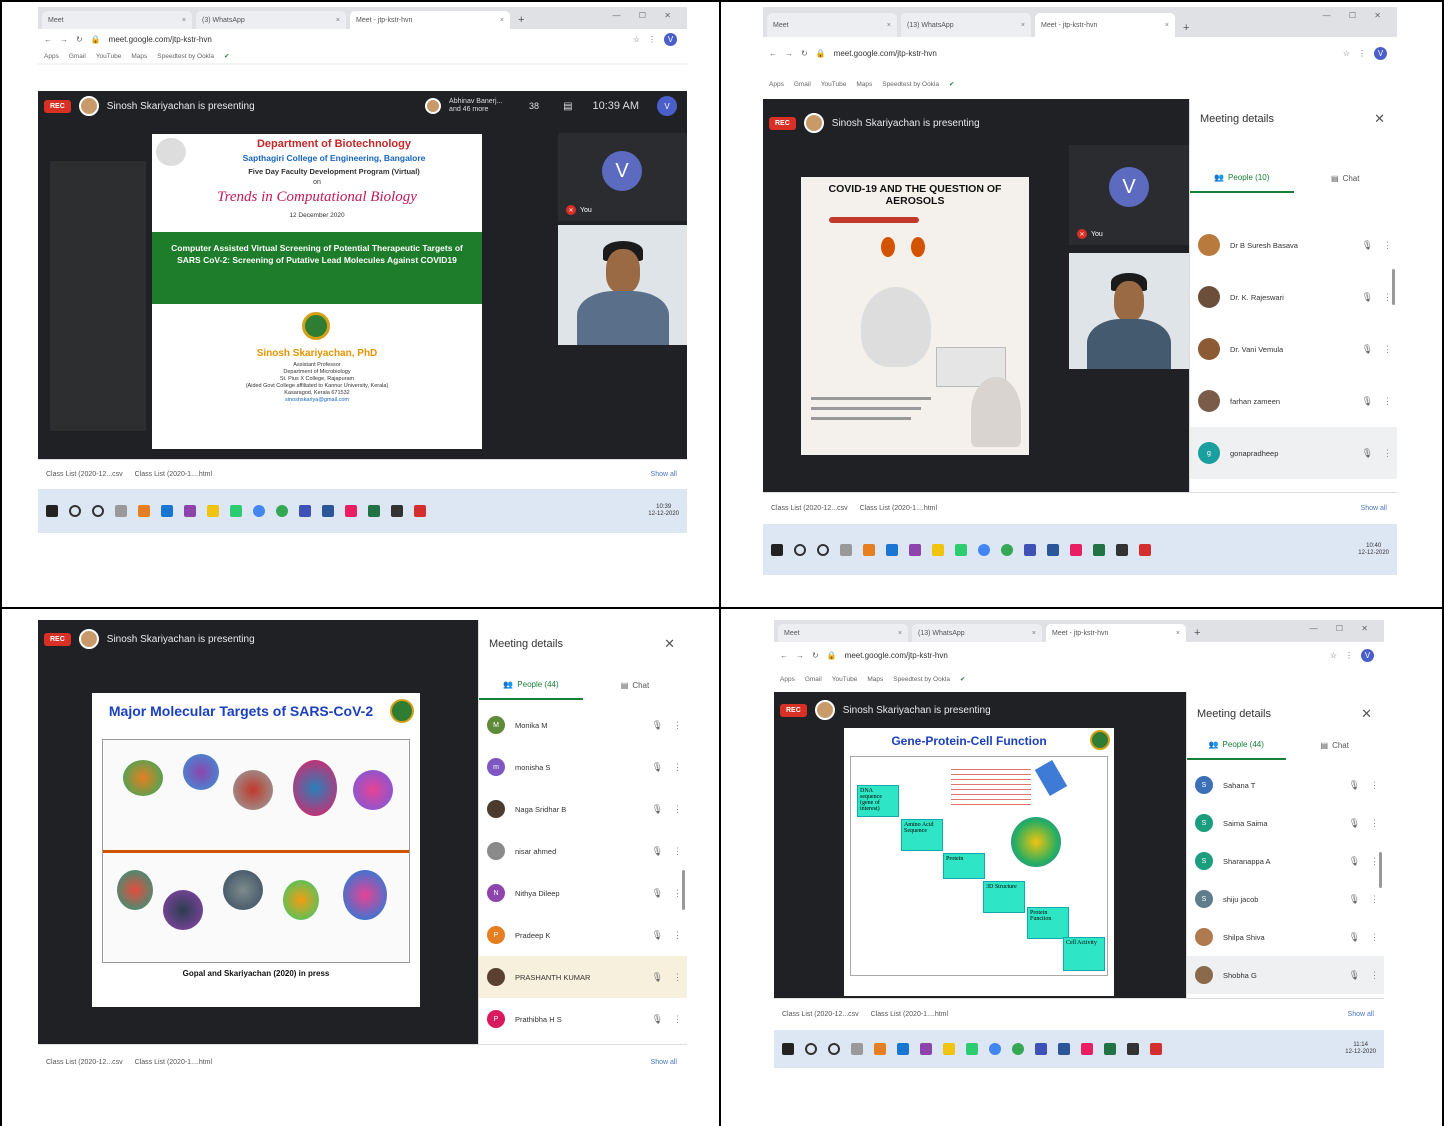 The height and width of the screenshot is (1126, 1444). Describe the element at coordinates (51, 56) in the screenshot. I see `bookmark-item: Apps` at that location.